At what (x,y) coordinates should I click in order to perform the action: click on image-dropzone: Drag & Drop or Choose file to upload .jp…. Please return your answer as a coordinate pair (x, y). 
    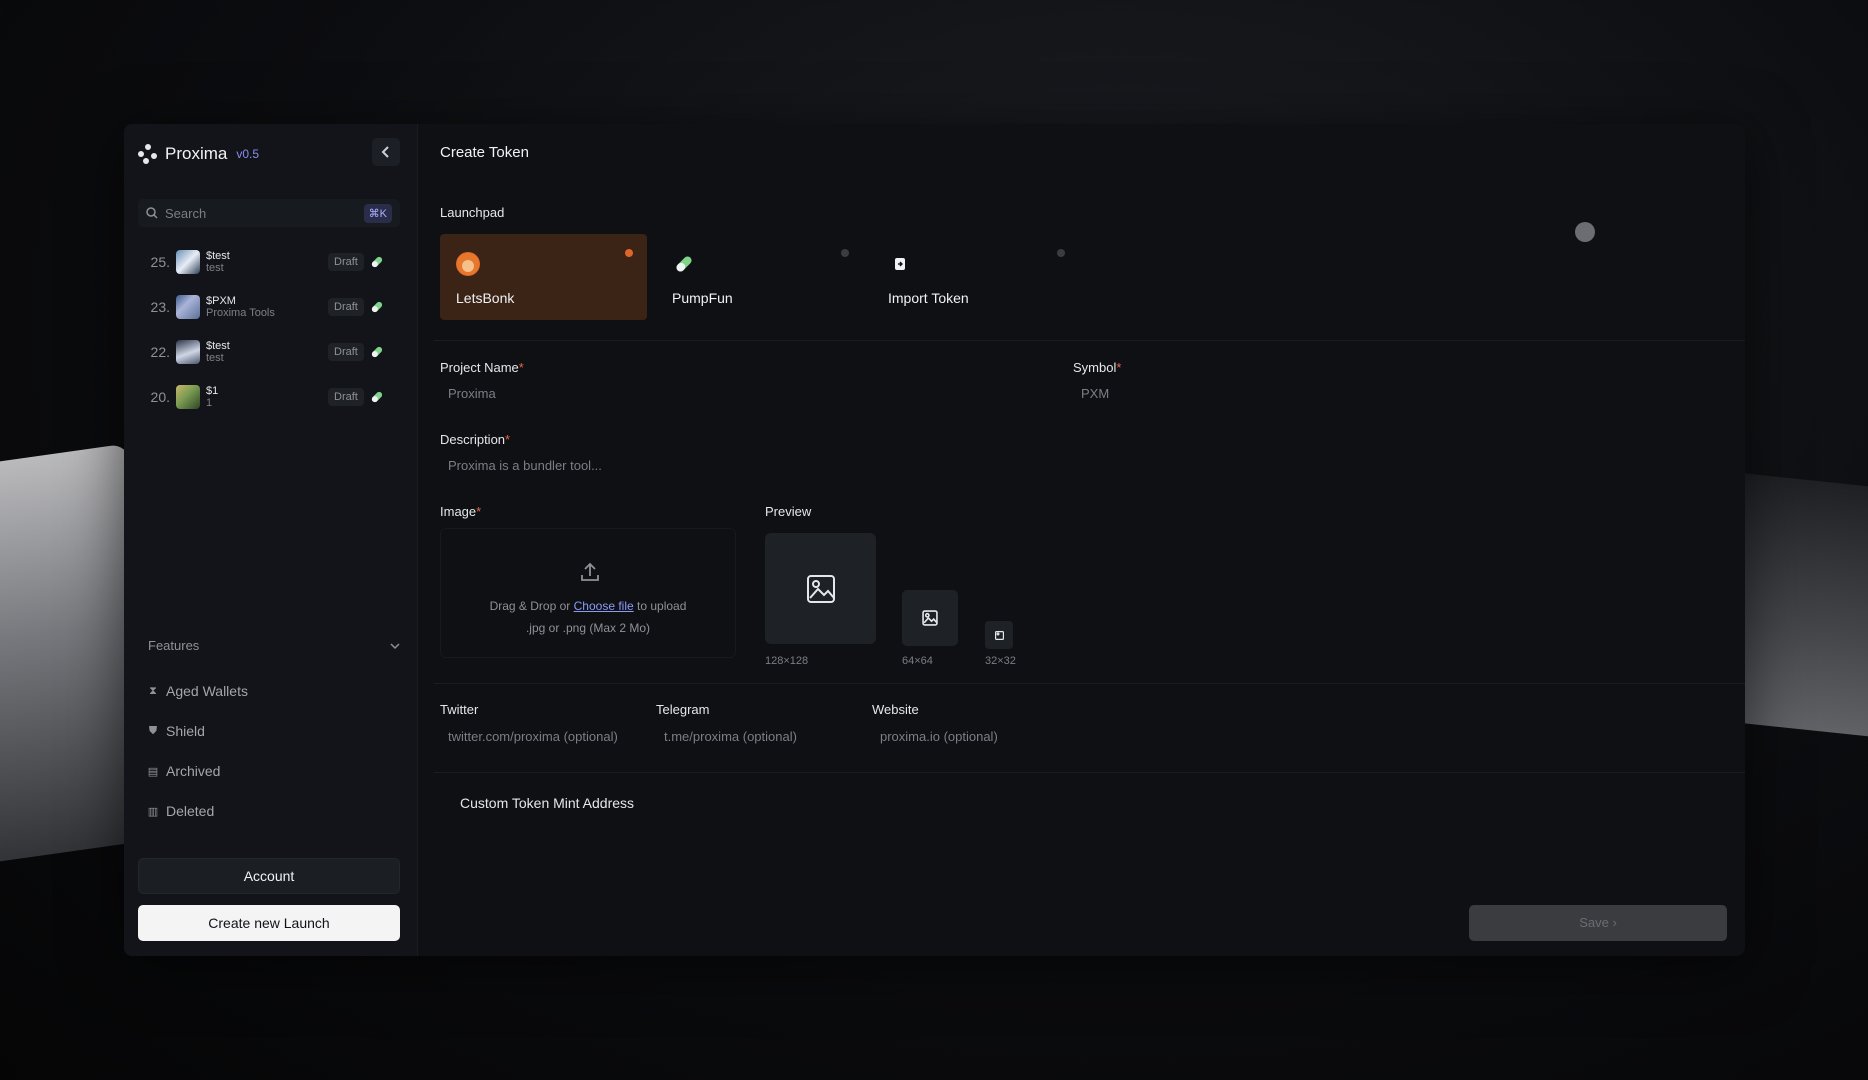
    Looking at the image, I should click on (588, 593).